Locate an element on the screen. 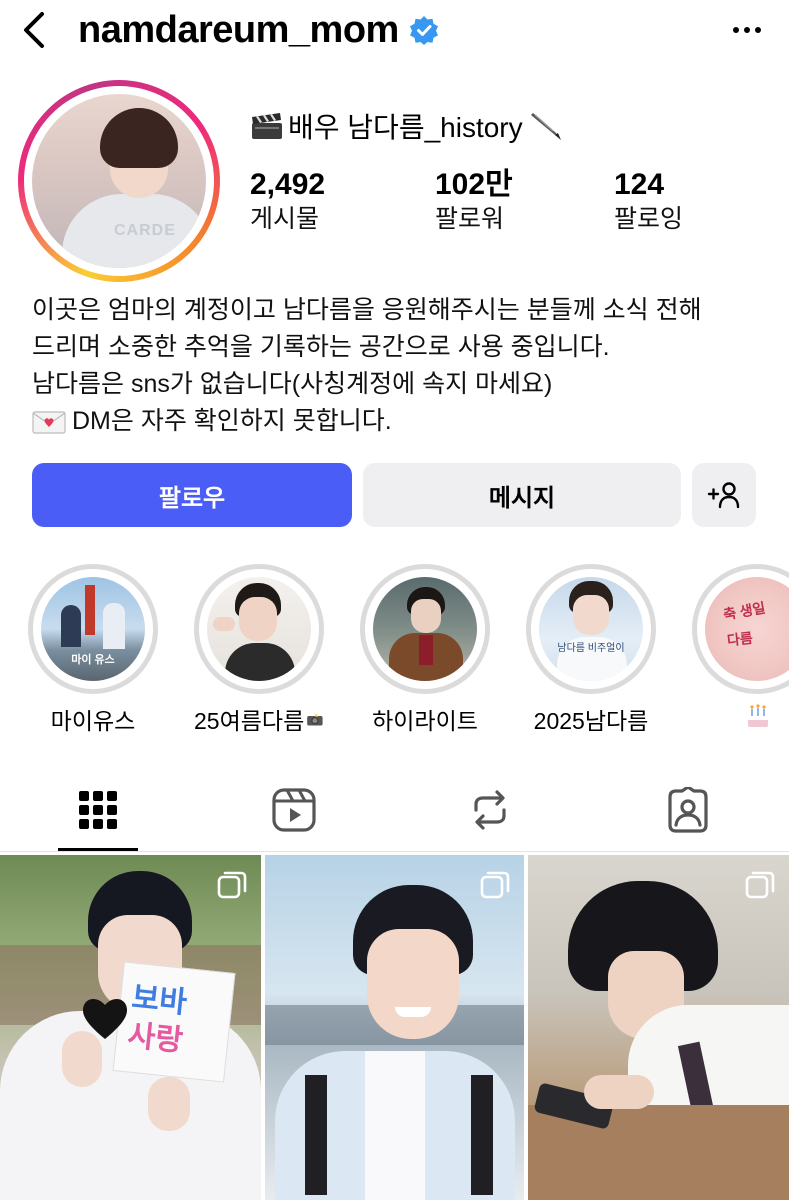 The width and height of the screenshot is (789, 1200). profile-avatar-story-ring: CARDE is located at coordinates (119, 181).